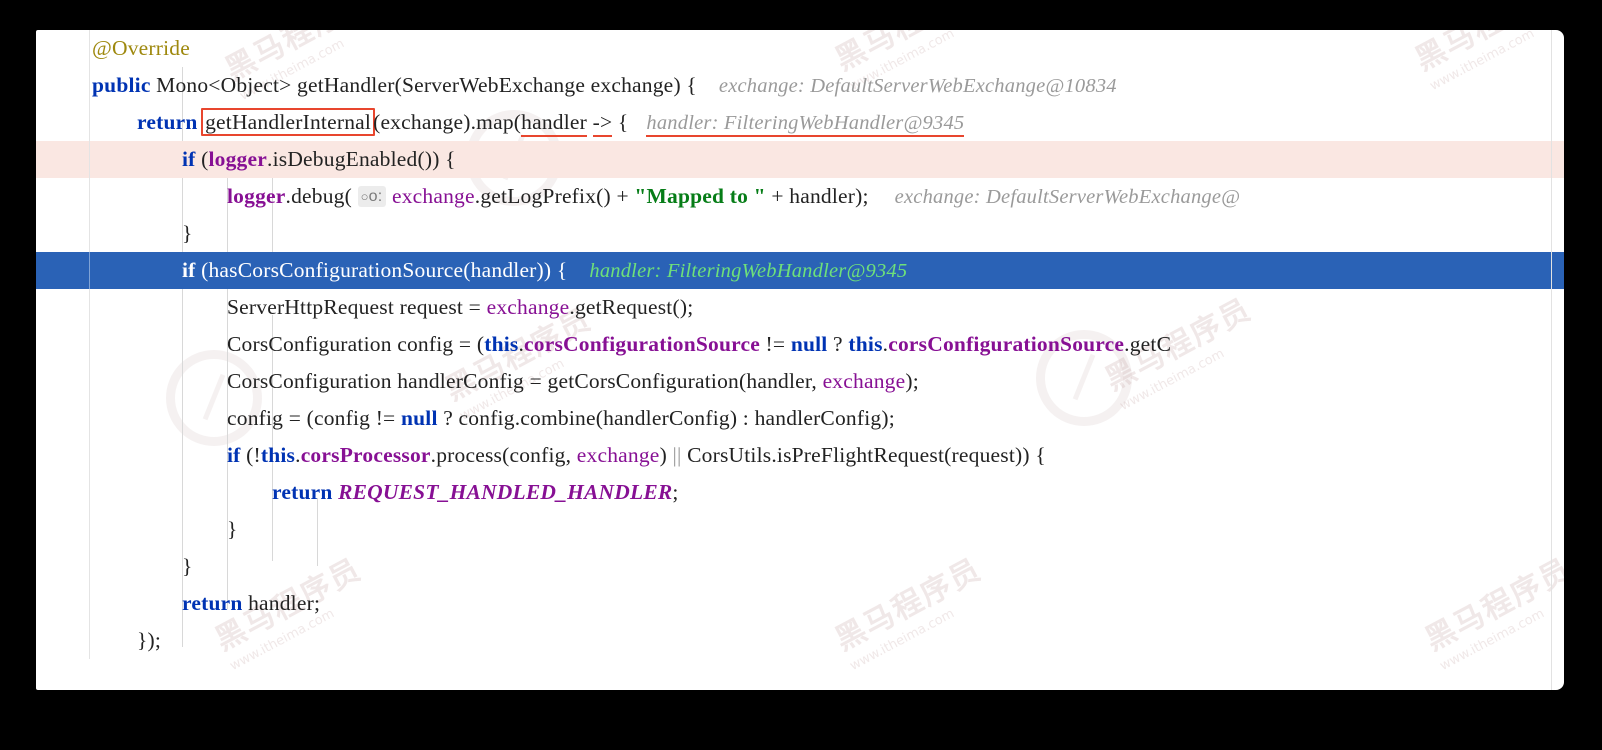 The width and height of the screenshot is (1602, 750). Describe the element at coordinates (1551, 360) in the screenshot. I see `right-margin-guide` at that location.